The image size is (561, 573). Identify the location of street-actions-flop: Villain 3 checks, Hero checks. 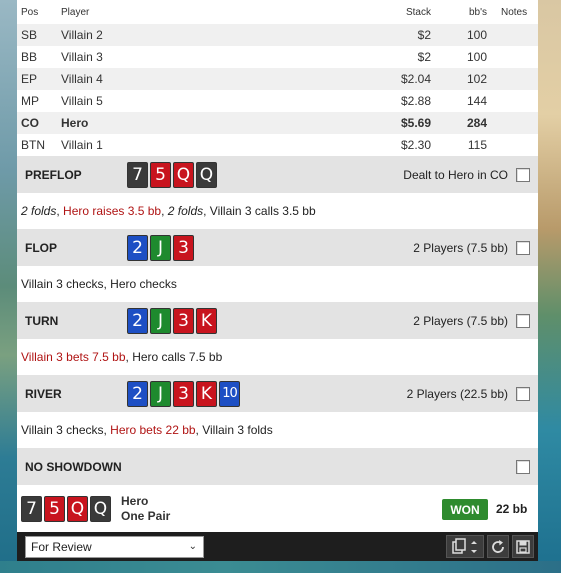
(277, 284).